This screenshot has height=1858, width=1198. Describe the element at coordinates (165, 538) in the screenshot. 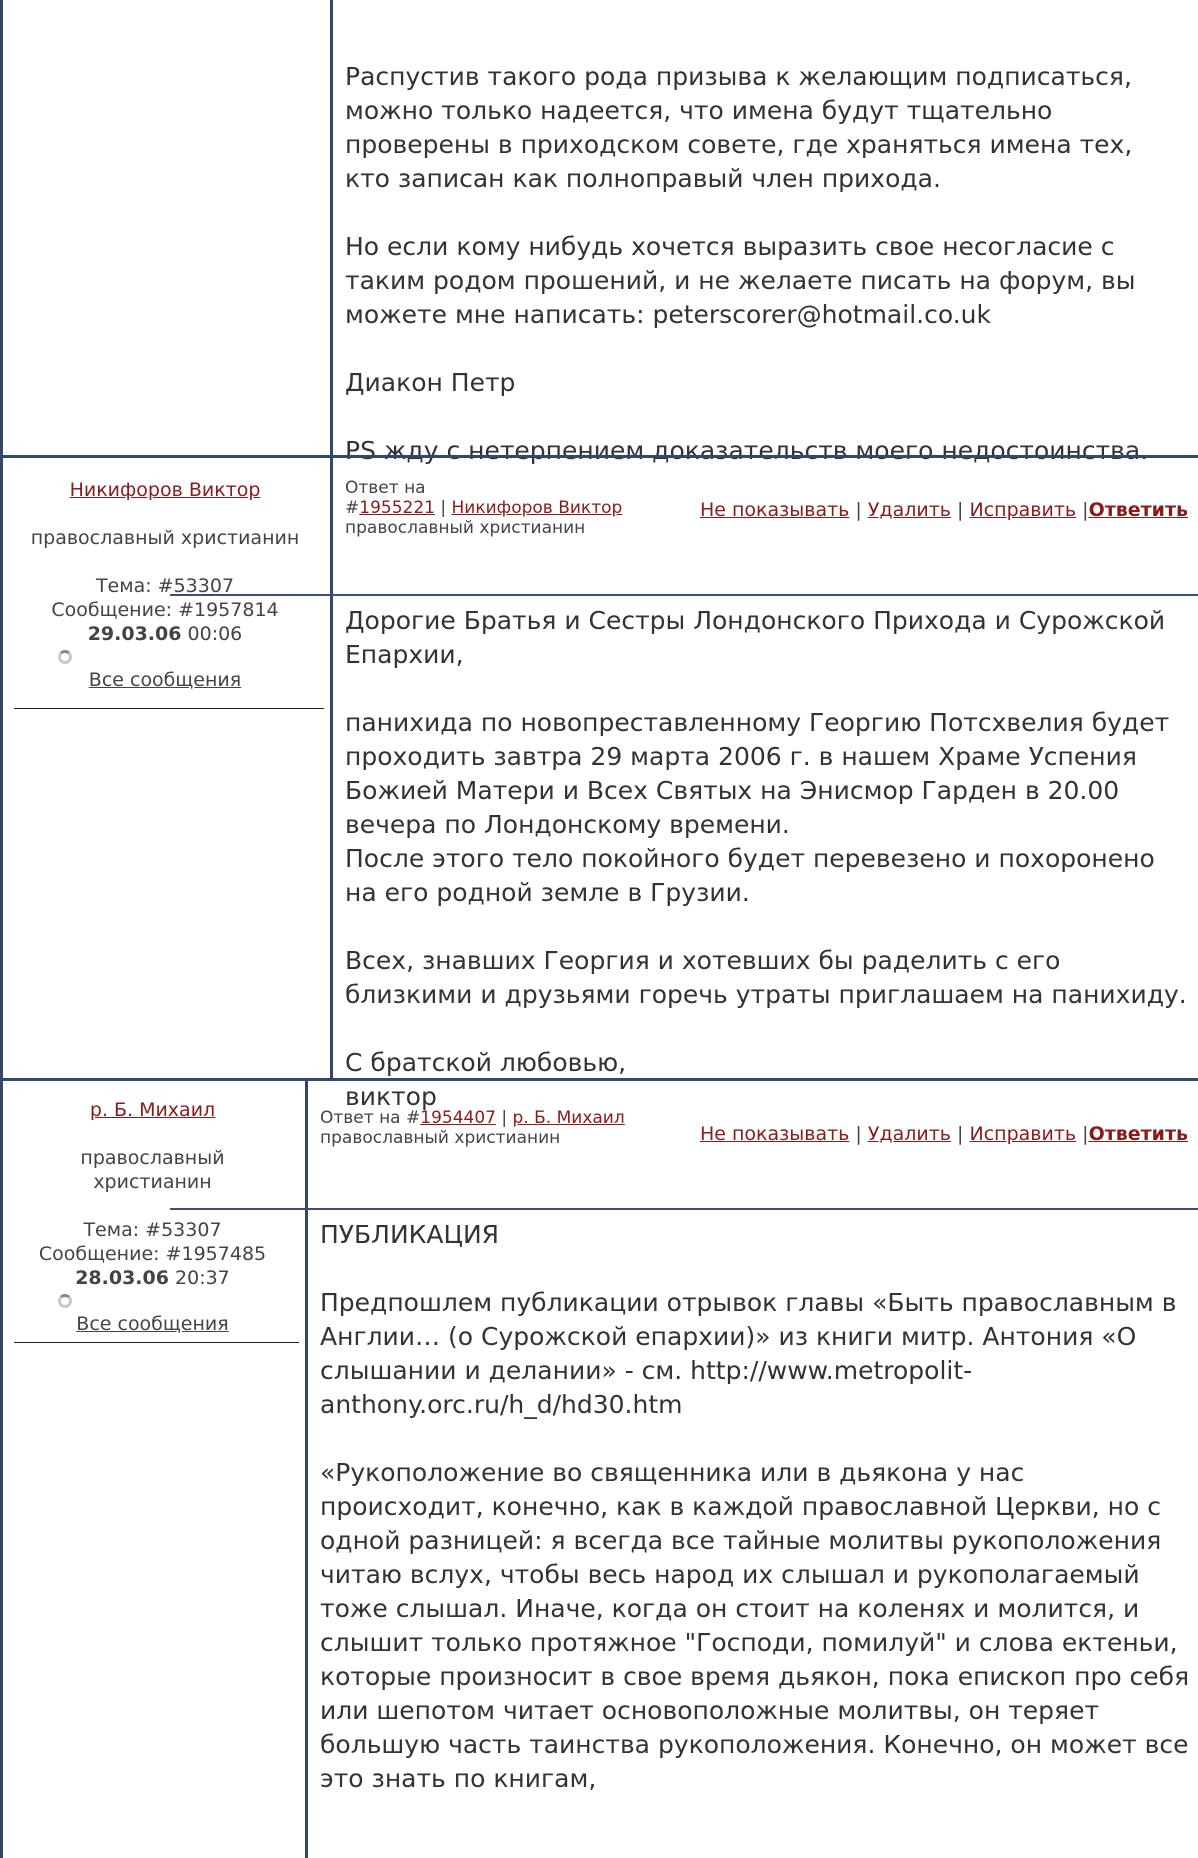

I see `post2-author-role: православный христианин` at that location.